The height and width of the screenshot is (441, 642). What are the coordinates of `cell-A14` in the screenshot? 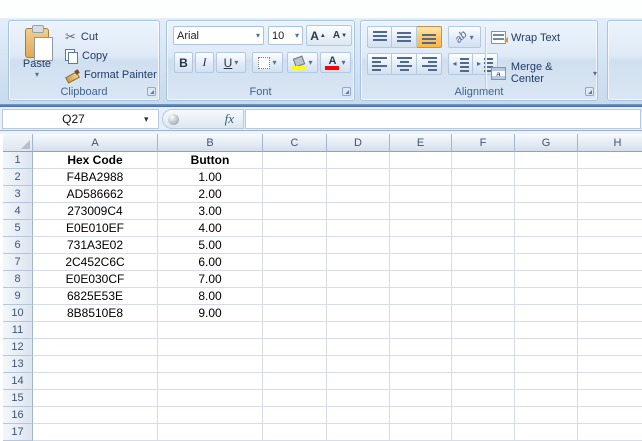 It's located at (95, 381).